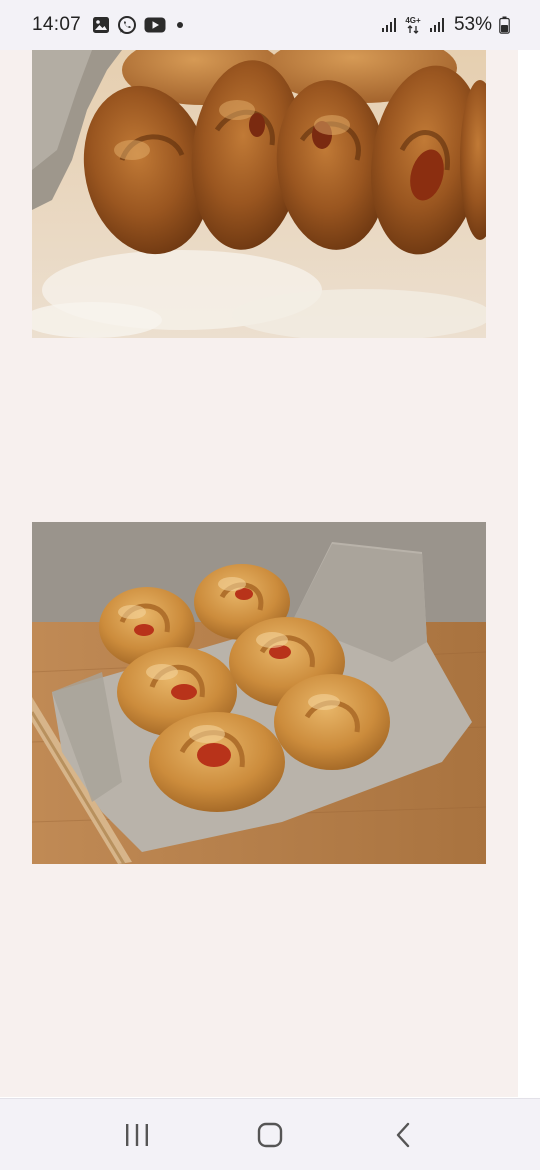 The height and width of the screenshot is (1170, 540). I want to click on battery-percent: 53%, so click(472, 24).